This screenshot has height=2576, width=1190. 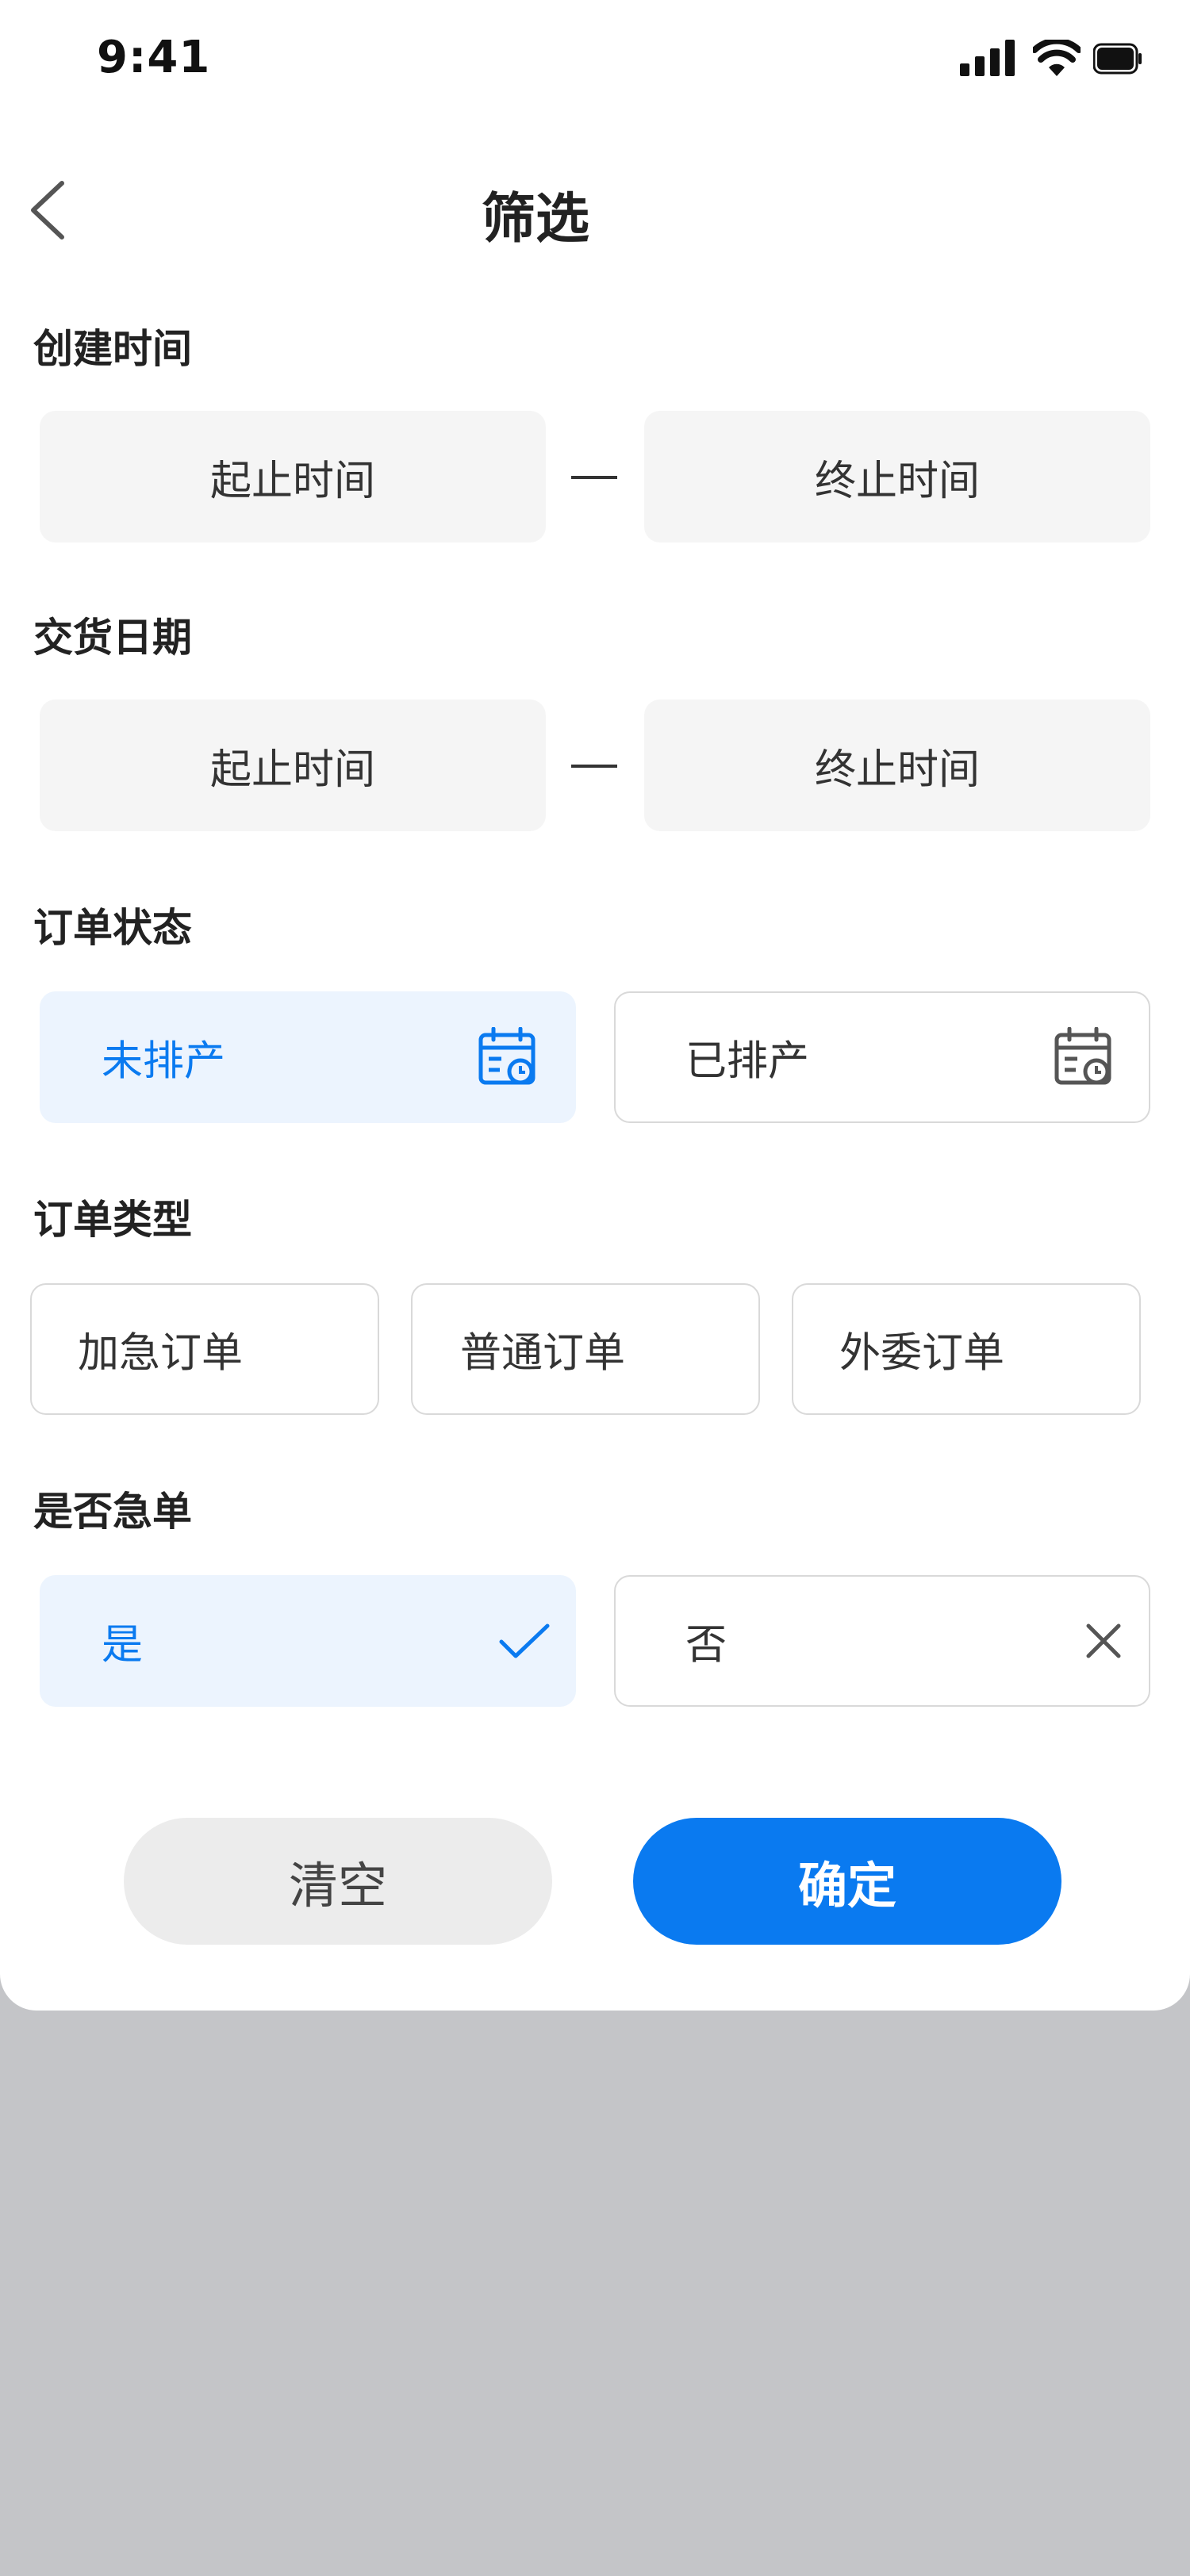 What do you see at coordinates (338, 1882) in the screenshot?
I see `clear-button: 清空` at bounding box center [338, 1882].